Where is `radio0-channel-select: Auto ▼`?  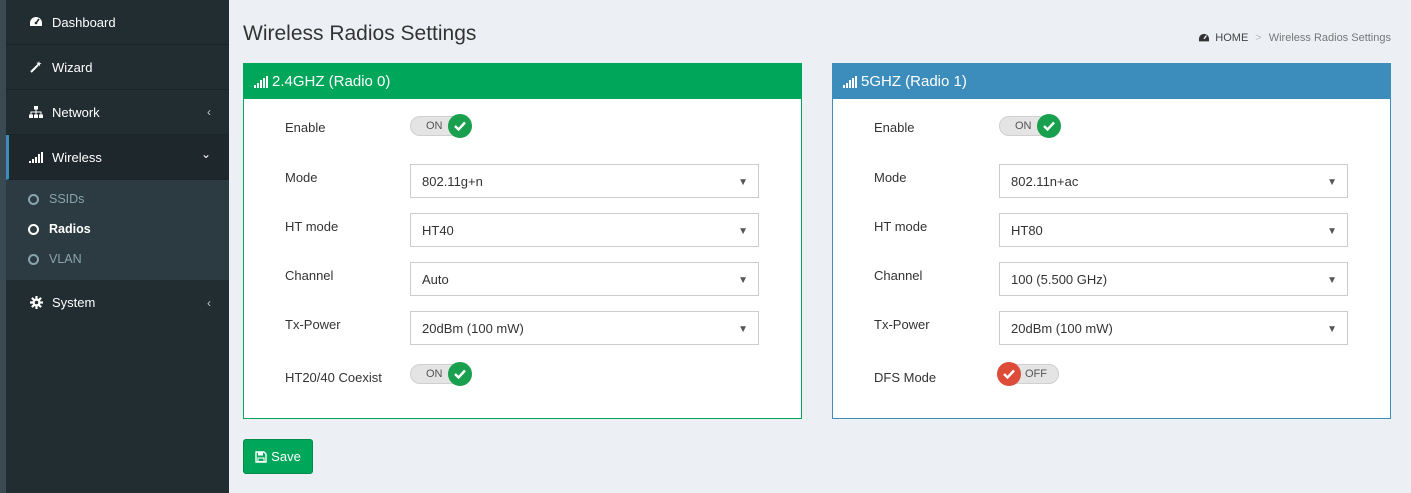
radio0-channel-select: Auto ▼ is located at coordinates (584, 279).